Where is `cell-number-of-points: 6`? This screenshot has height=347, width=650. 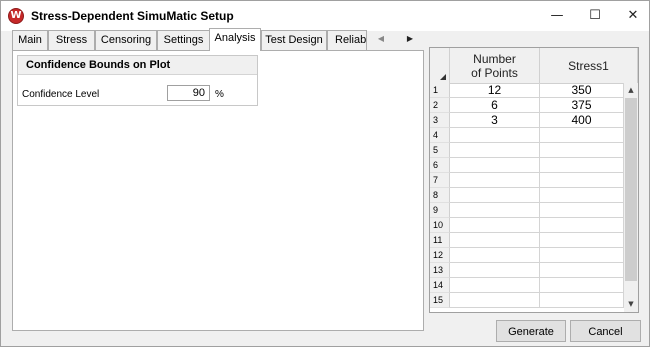
cell-number-of-points: 6 is located at coordinates (495, 105).